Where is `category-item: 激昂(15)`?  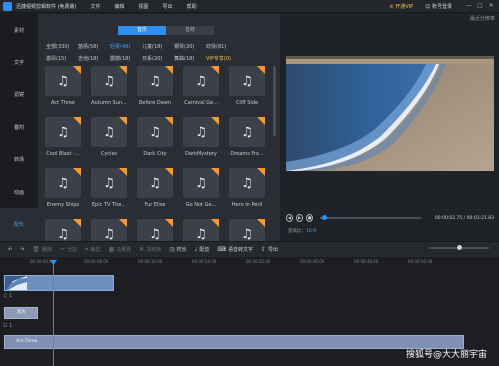
category-item: 激昂(15) is located at coordinates (62, 58).